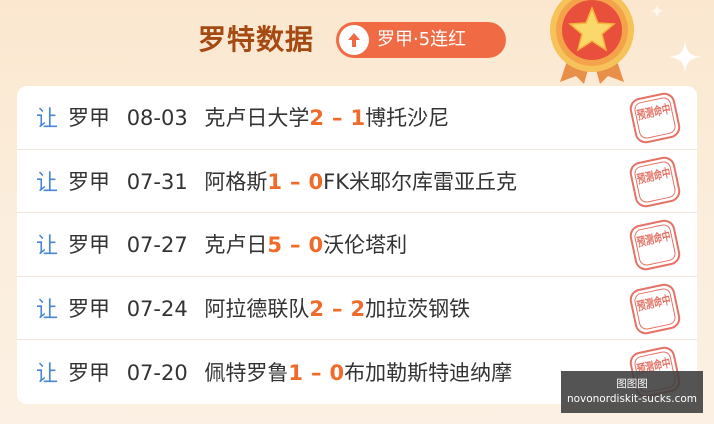  What do you see at coordinates (407, 118) in the screenshot?
I see `away-team: 博托沙尼` at bounding box center [407, 118].